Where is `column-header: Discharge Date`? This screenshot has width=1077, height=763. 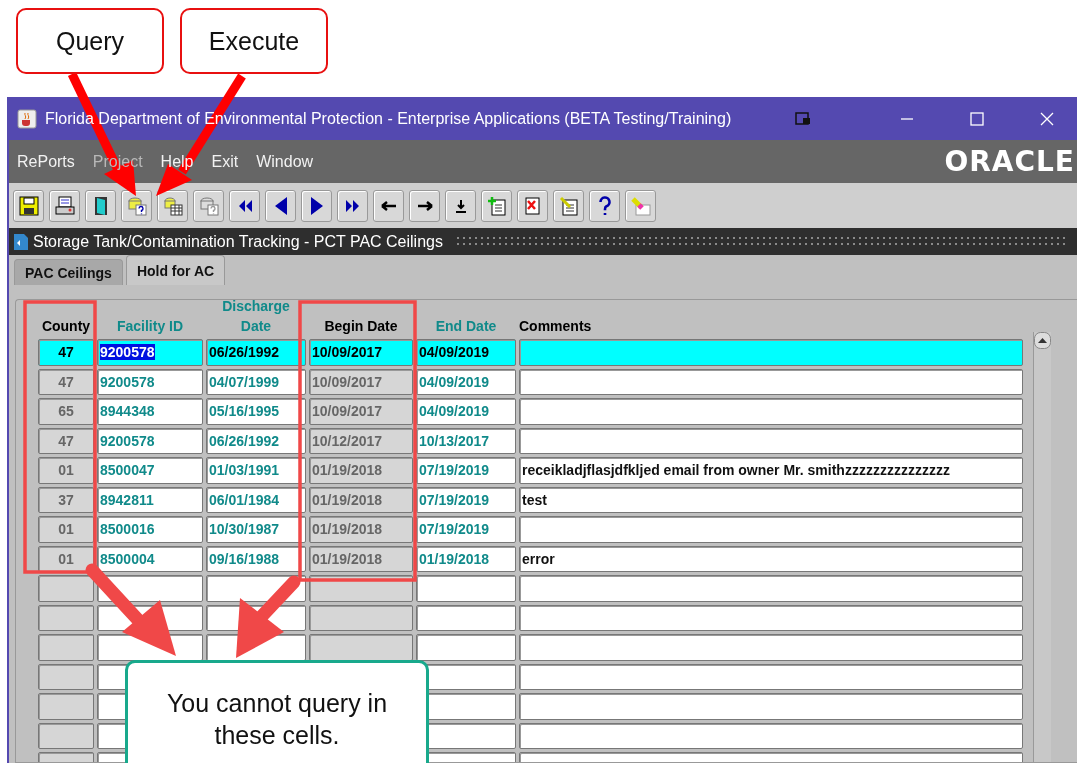 column-header: Discharge Date is located at coordinates (256, 318).